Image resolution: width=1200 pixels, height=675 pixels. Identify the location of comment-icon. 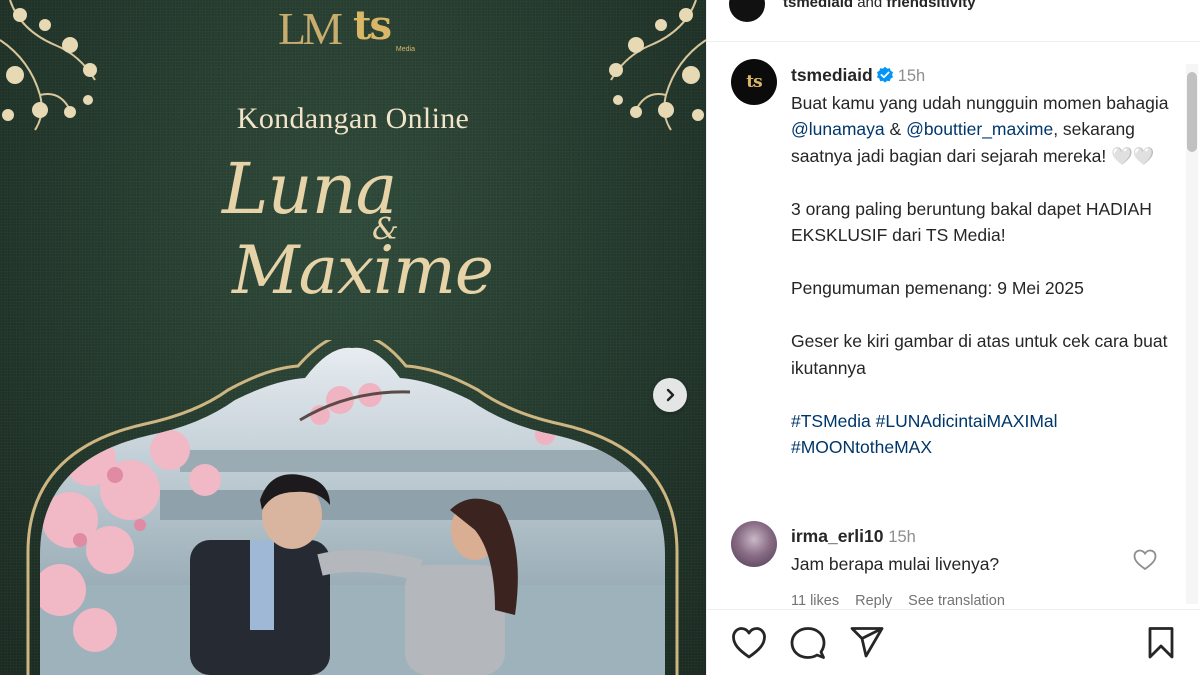
(808, 643).